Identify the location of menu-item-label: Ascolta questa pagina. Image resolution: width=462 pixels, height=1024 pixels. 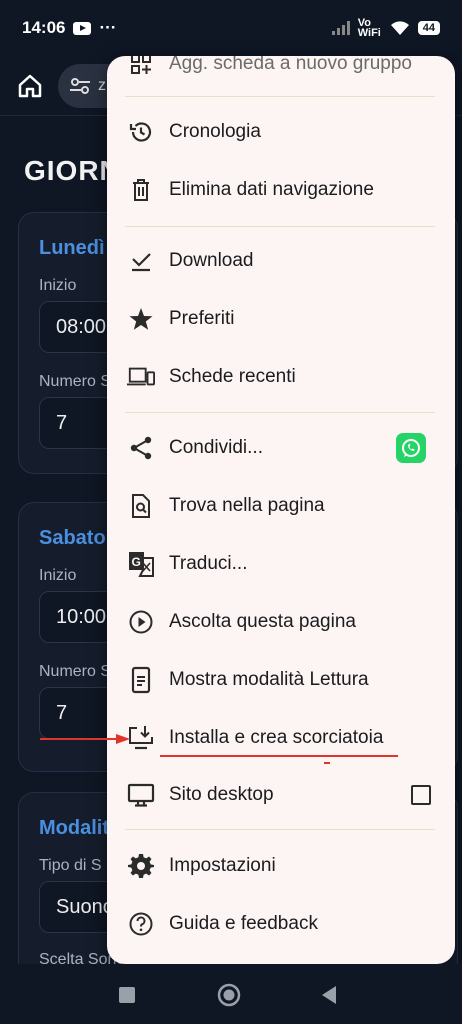
(262, 621).